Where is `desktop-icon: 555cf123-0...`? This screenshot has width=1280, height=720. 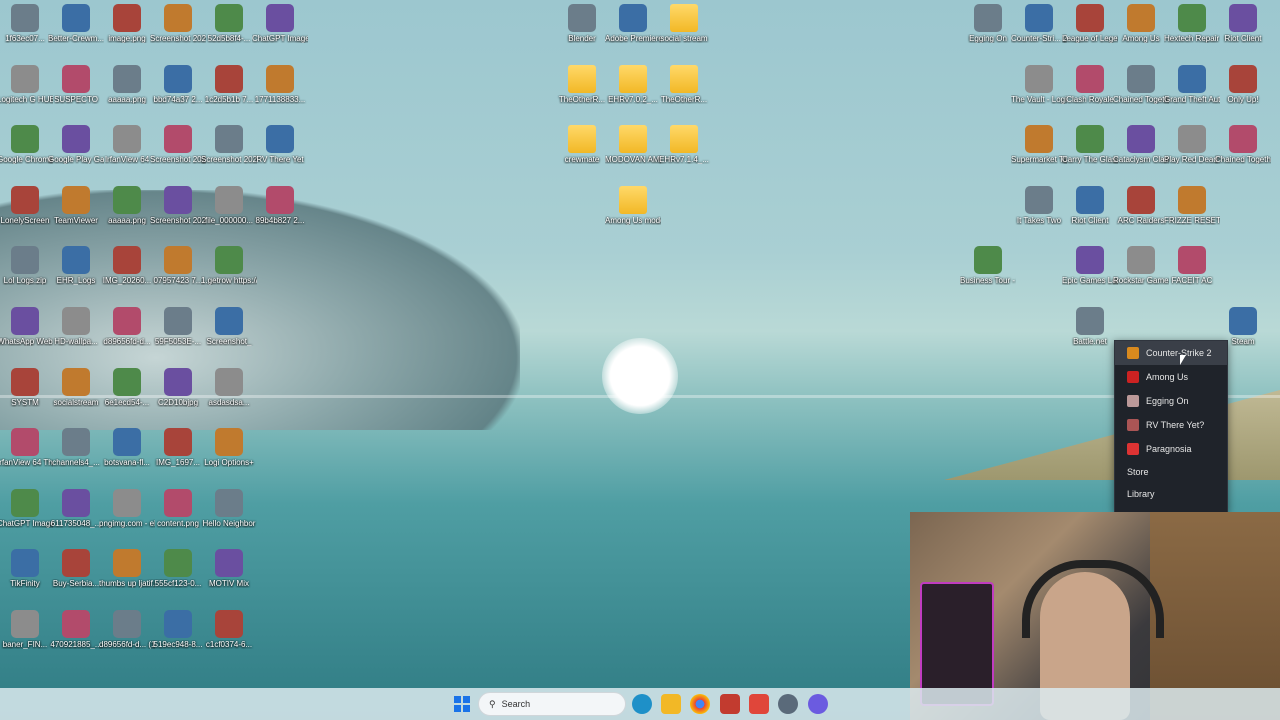 desktop-icon: 555cf123-0... is located at coordinates (178, 578).